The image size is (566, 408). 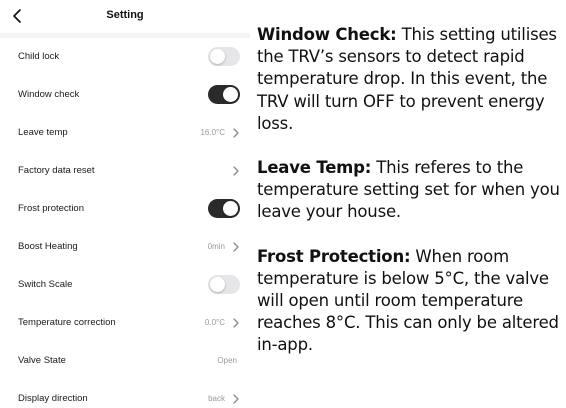 I want to click on setting-label: Display direction, so click(x=53, y=398).